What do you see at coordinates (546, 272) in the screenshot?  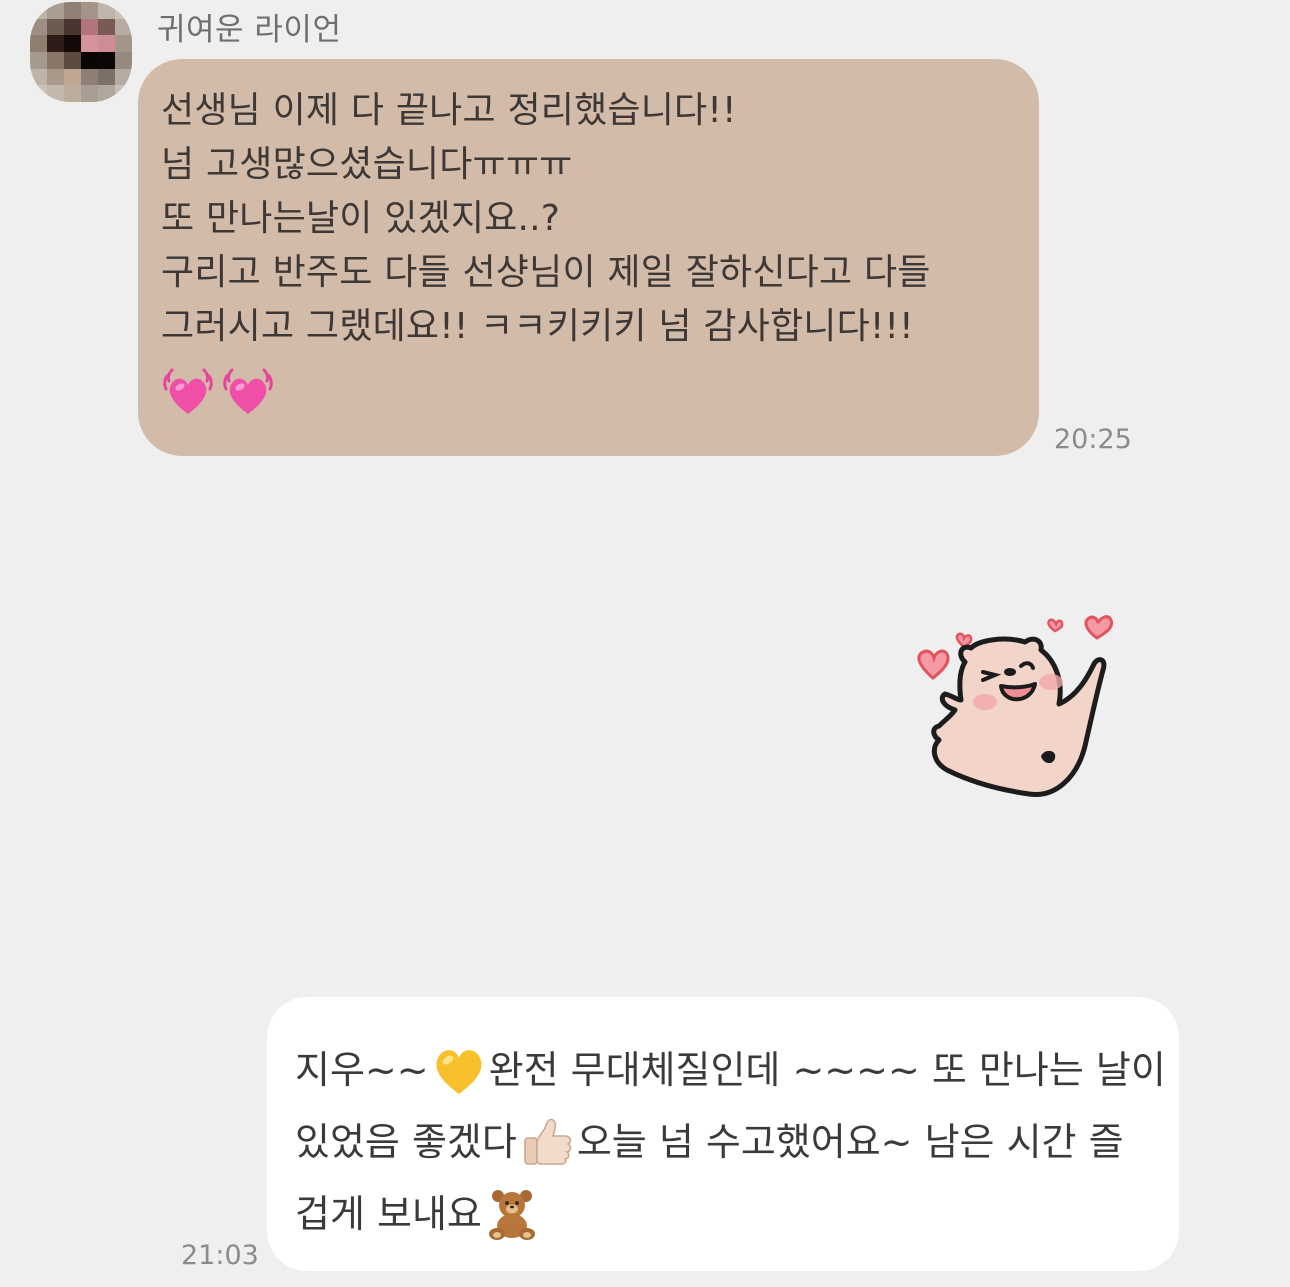 I see `message-line: 구리고 반주도 다들 선샹님이 제일 잘하신다고 다들` at bounding box center [546, 272].